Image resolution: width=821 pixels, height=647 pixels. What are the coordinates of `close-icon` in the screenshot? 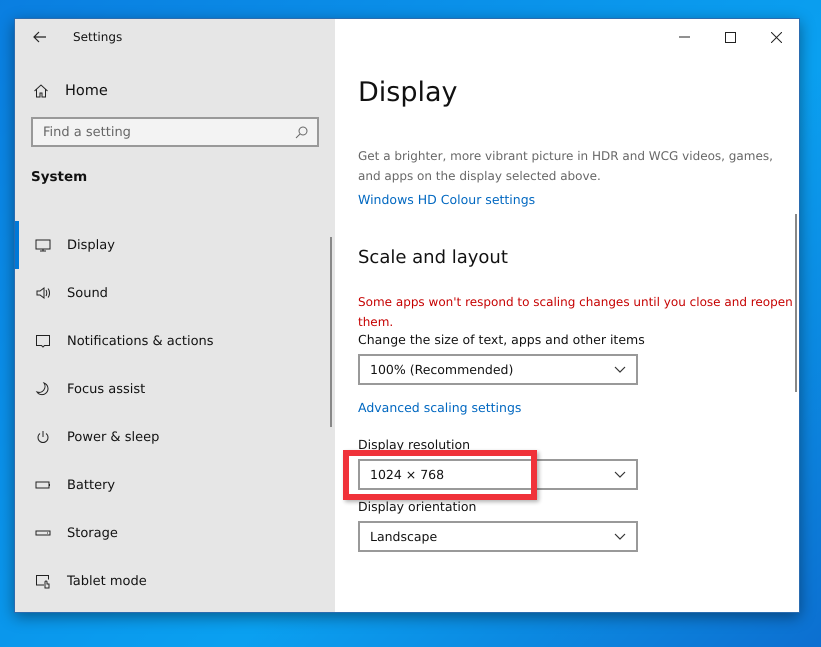 It's located at (776, 37).